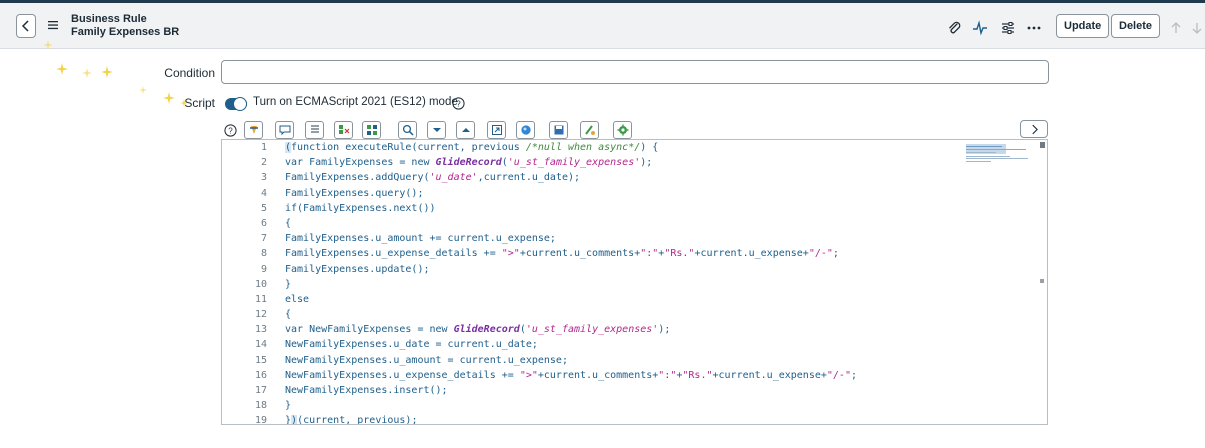 Image resolution: width=1205 pixels, height=448 pixels. I want to click on line-number: 13, so click(260, 330).